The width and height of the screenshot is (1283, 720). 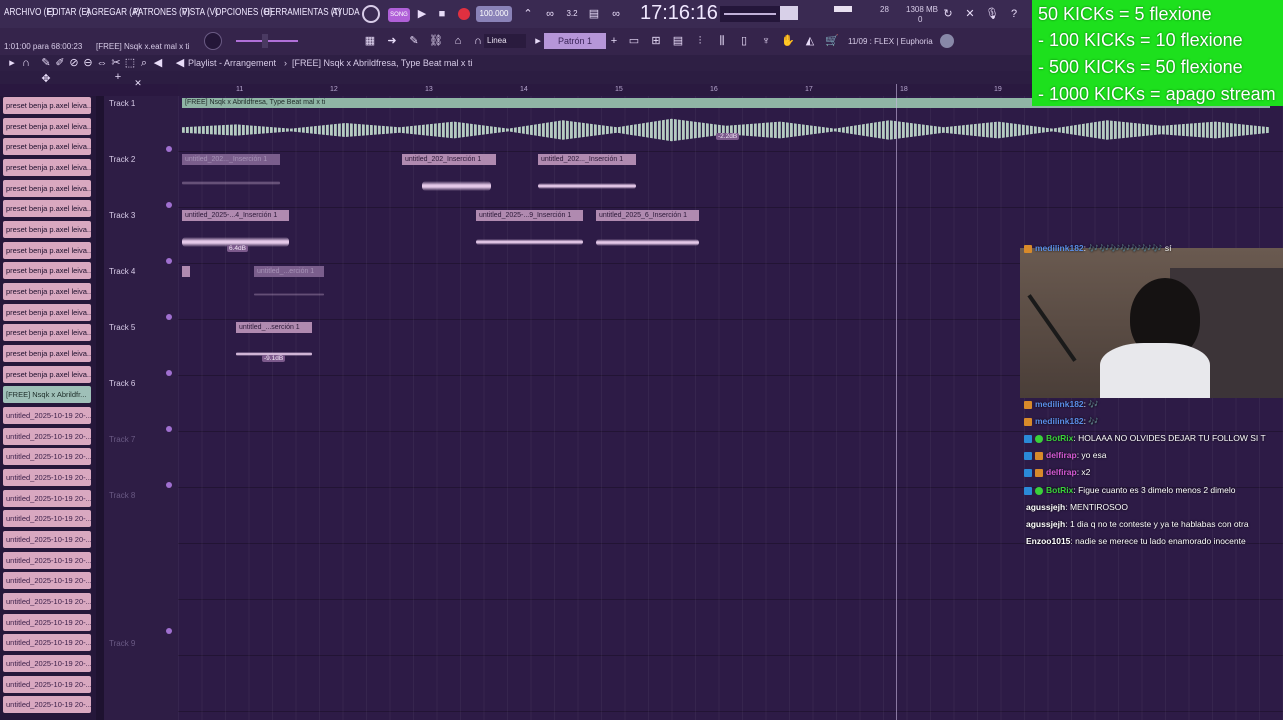 I want to click on microphone-icon: 🎙, so click(x=992, y=14).